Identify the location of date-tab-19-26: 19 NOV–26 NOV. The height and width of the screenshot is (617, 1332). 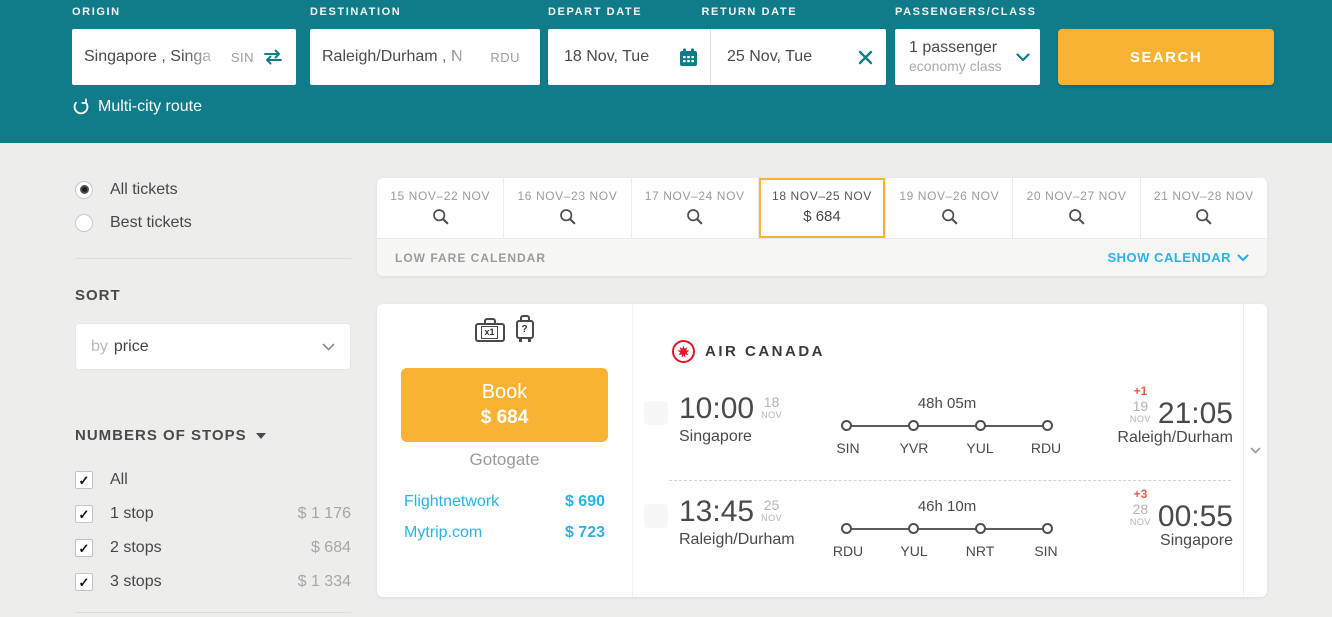
(950, 208).